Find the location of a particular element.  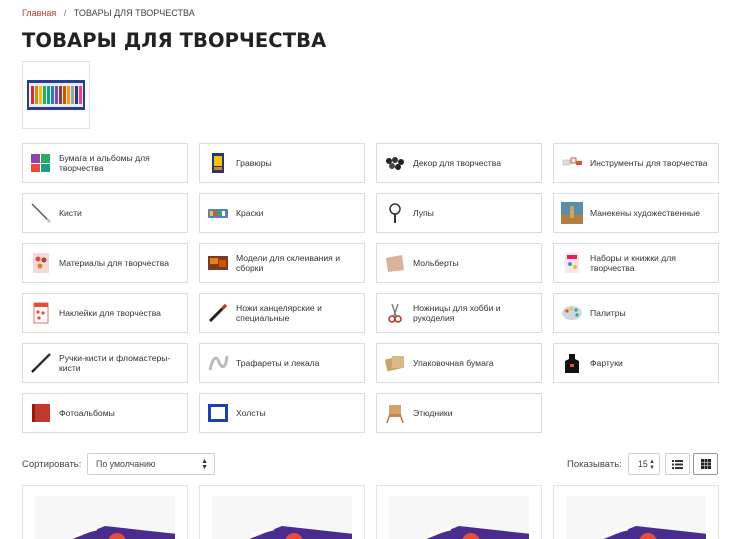

category-card-mannequins: Манекены художественные is located at coordinates (636, 213).